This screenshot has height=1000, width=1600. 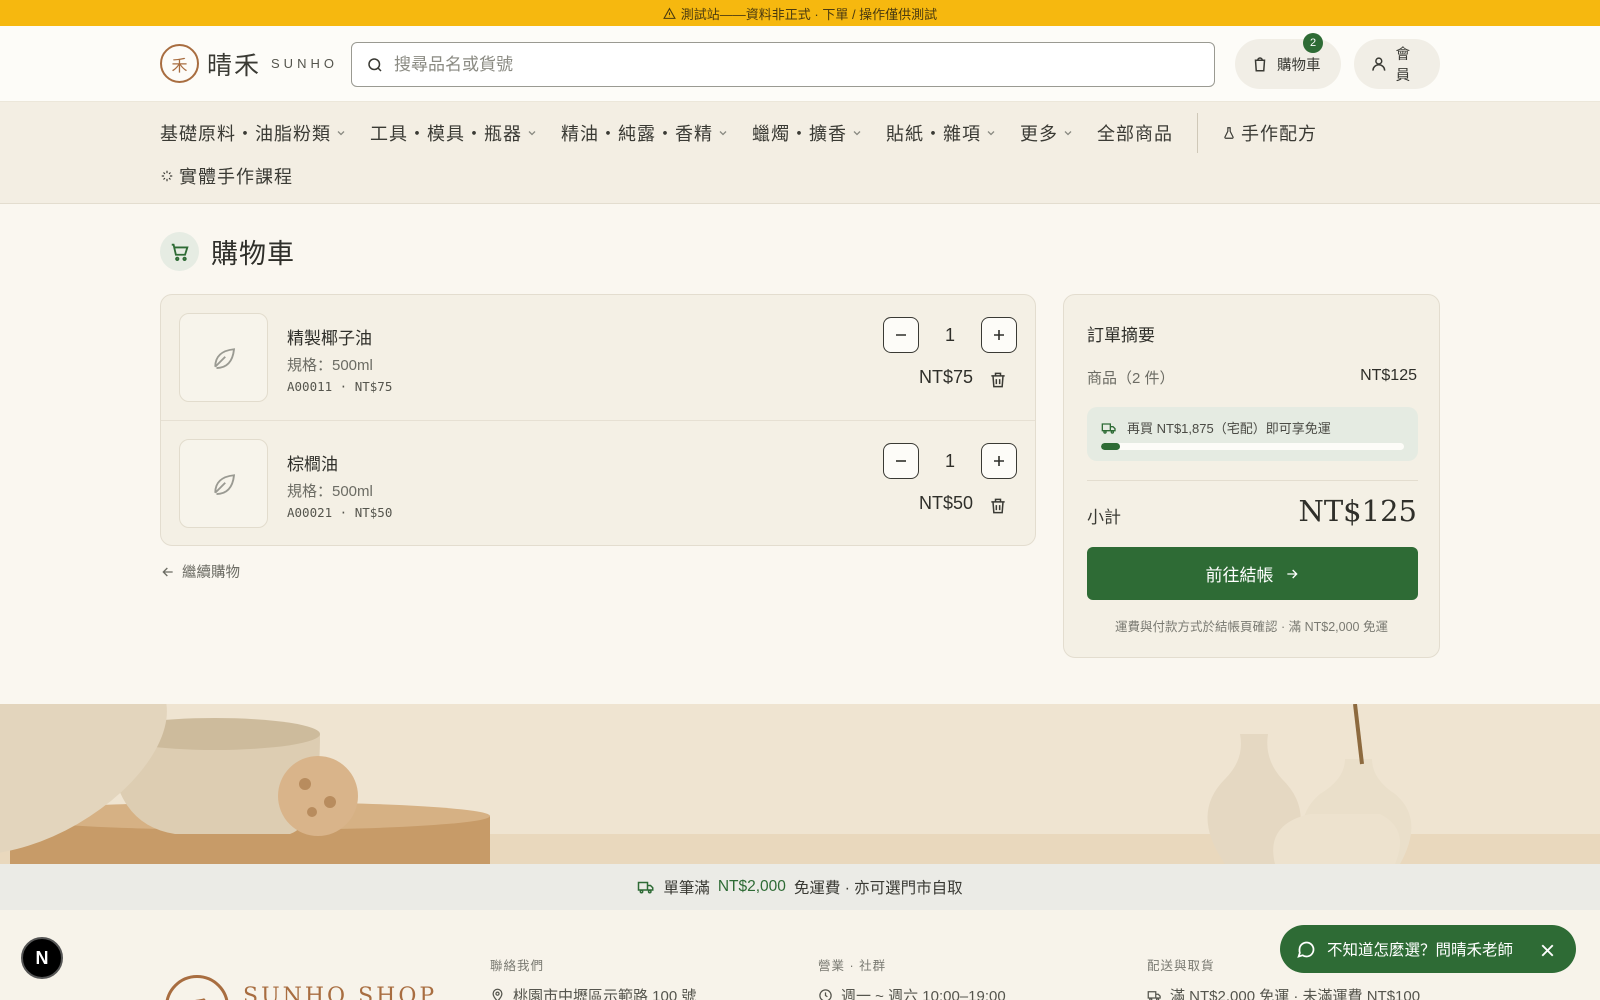 What do you see at coordinates (180, 252) in the screenshot?
I see `shopping-cart-icon` at bounding box center [180, 252].